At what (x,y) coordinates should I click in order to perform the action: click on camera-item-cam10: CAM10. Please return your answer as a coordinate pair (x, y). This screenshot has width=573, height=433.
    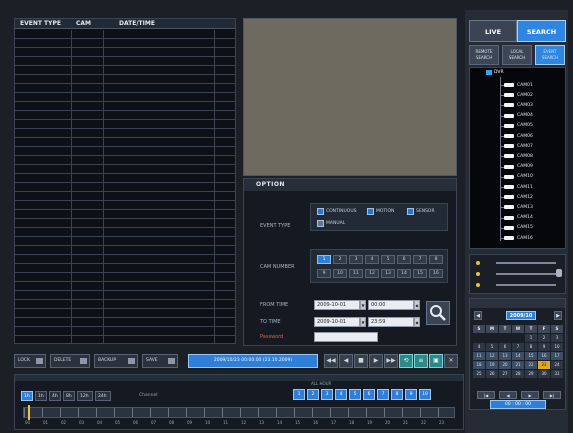
    Looking at the image, I should click on (518, 177).